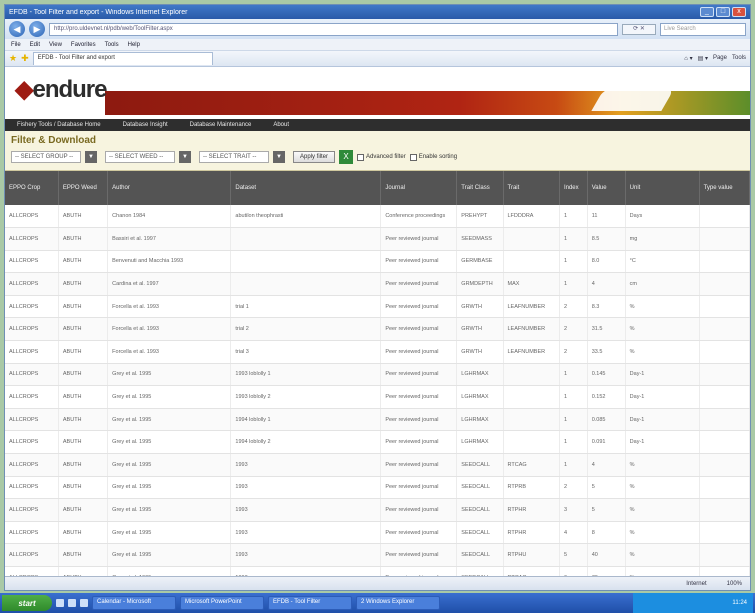 The width and height of the screenshot is (755, 613). Describe the element at coordinates (55, 45) in the screenshot. I see `menu-view: View` at that location.